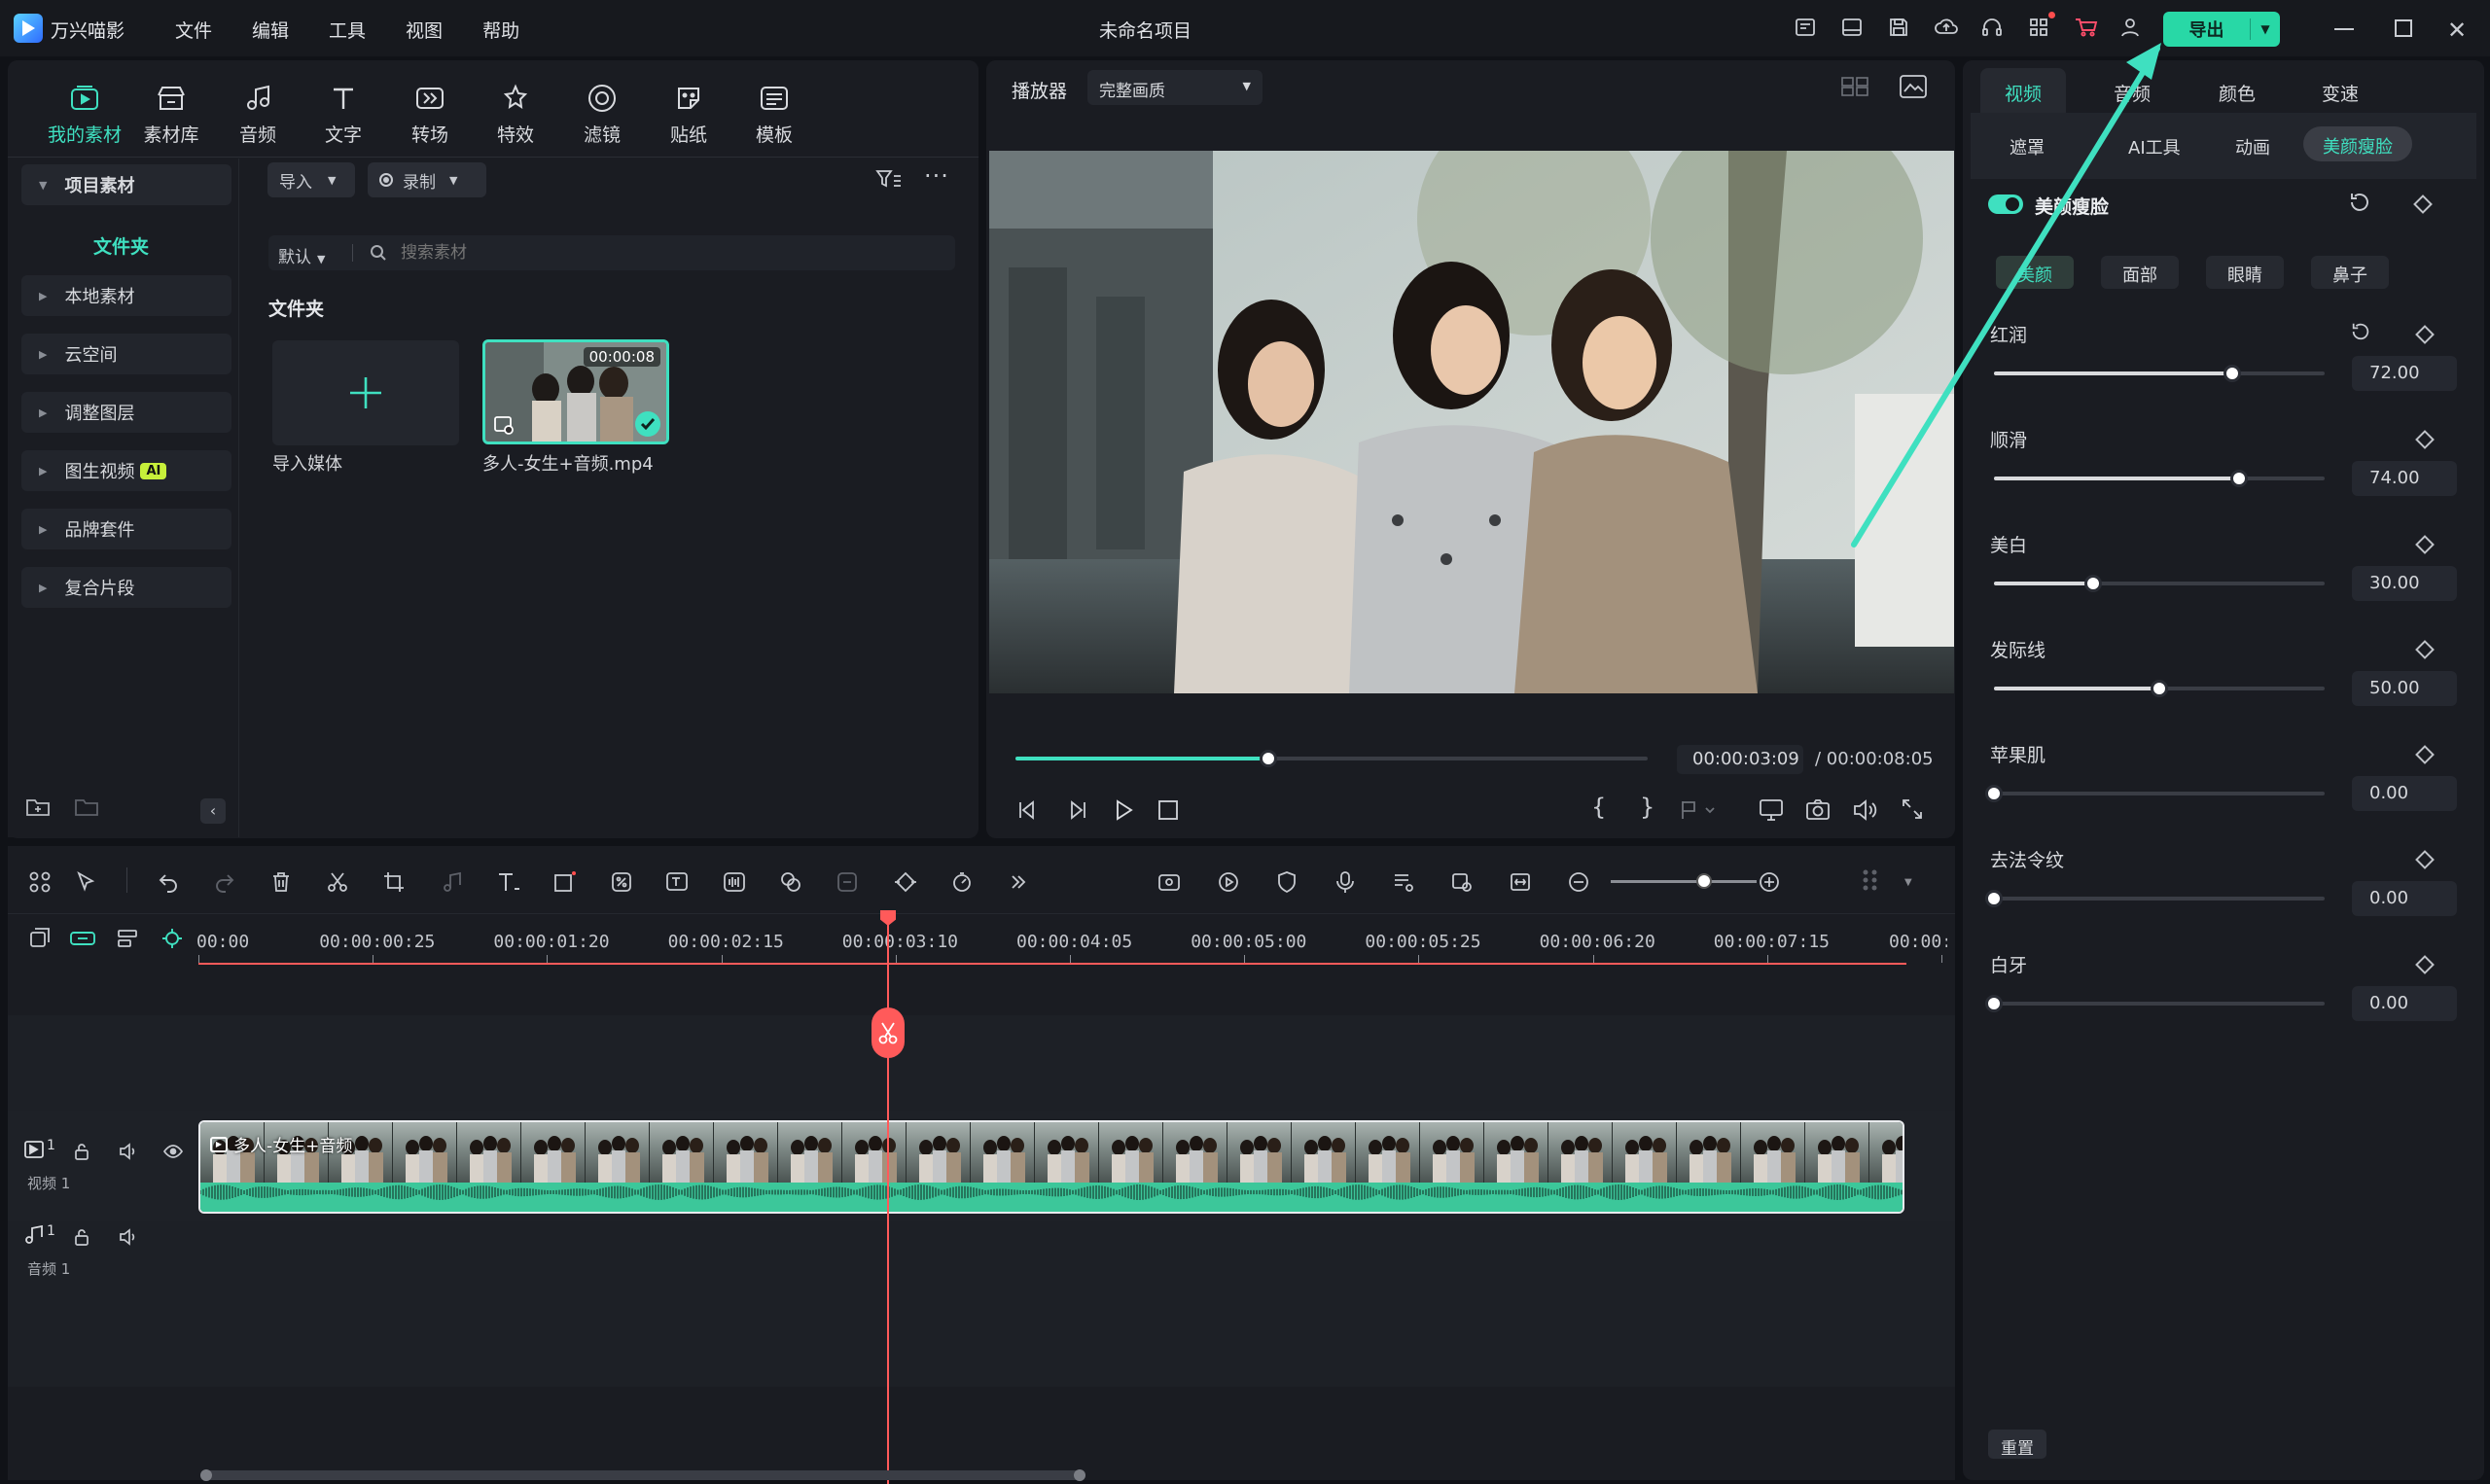  I want to click on marker-icon, so click(1698, 810).